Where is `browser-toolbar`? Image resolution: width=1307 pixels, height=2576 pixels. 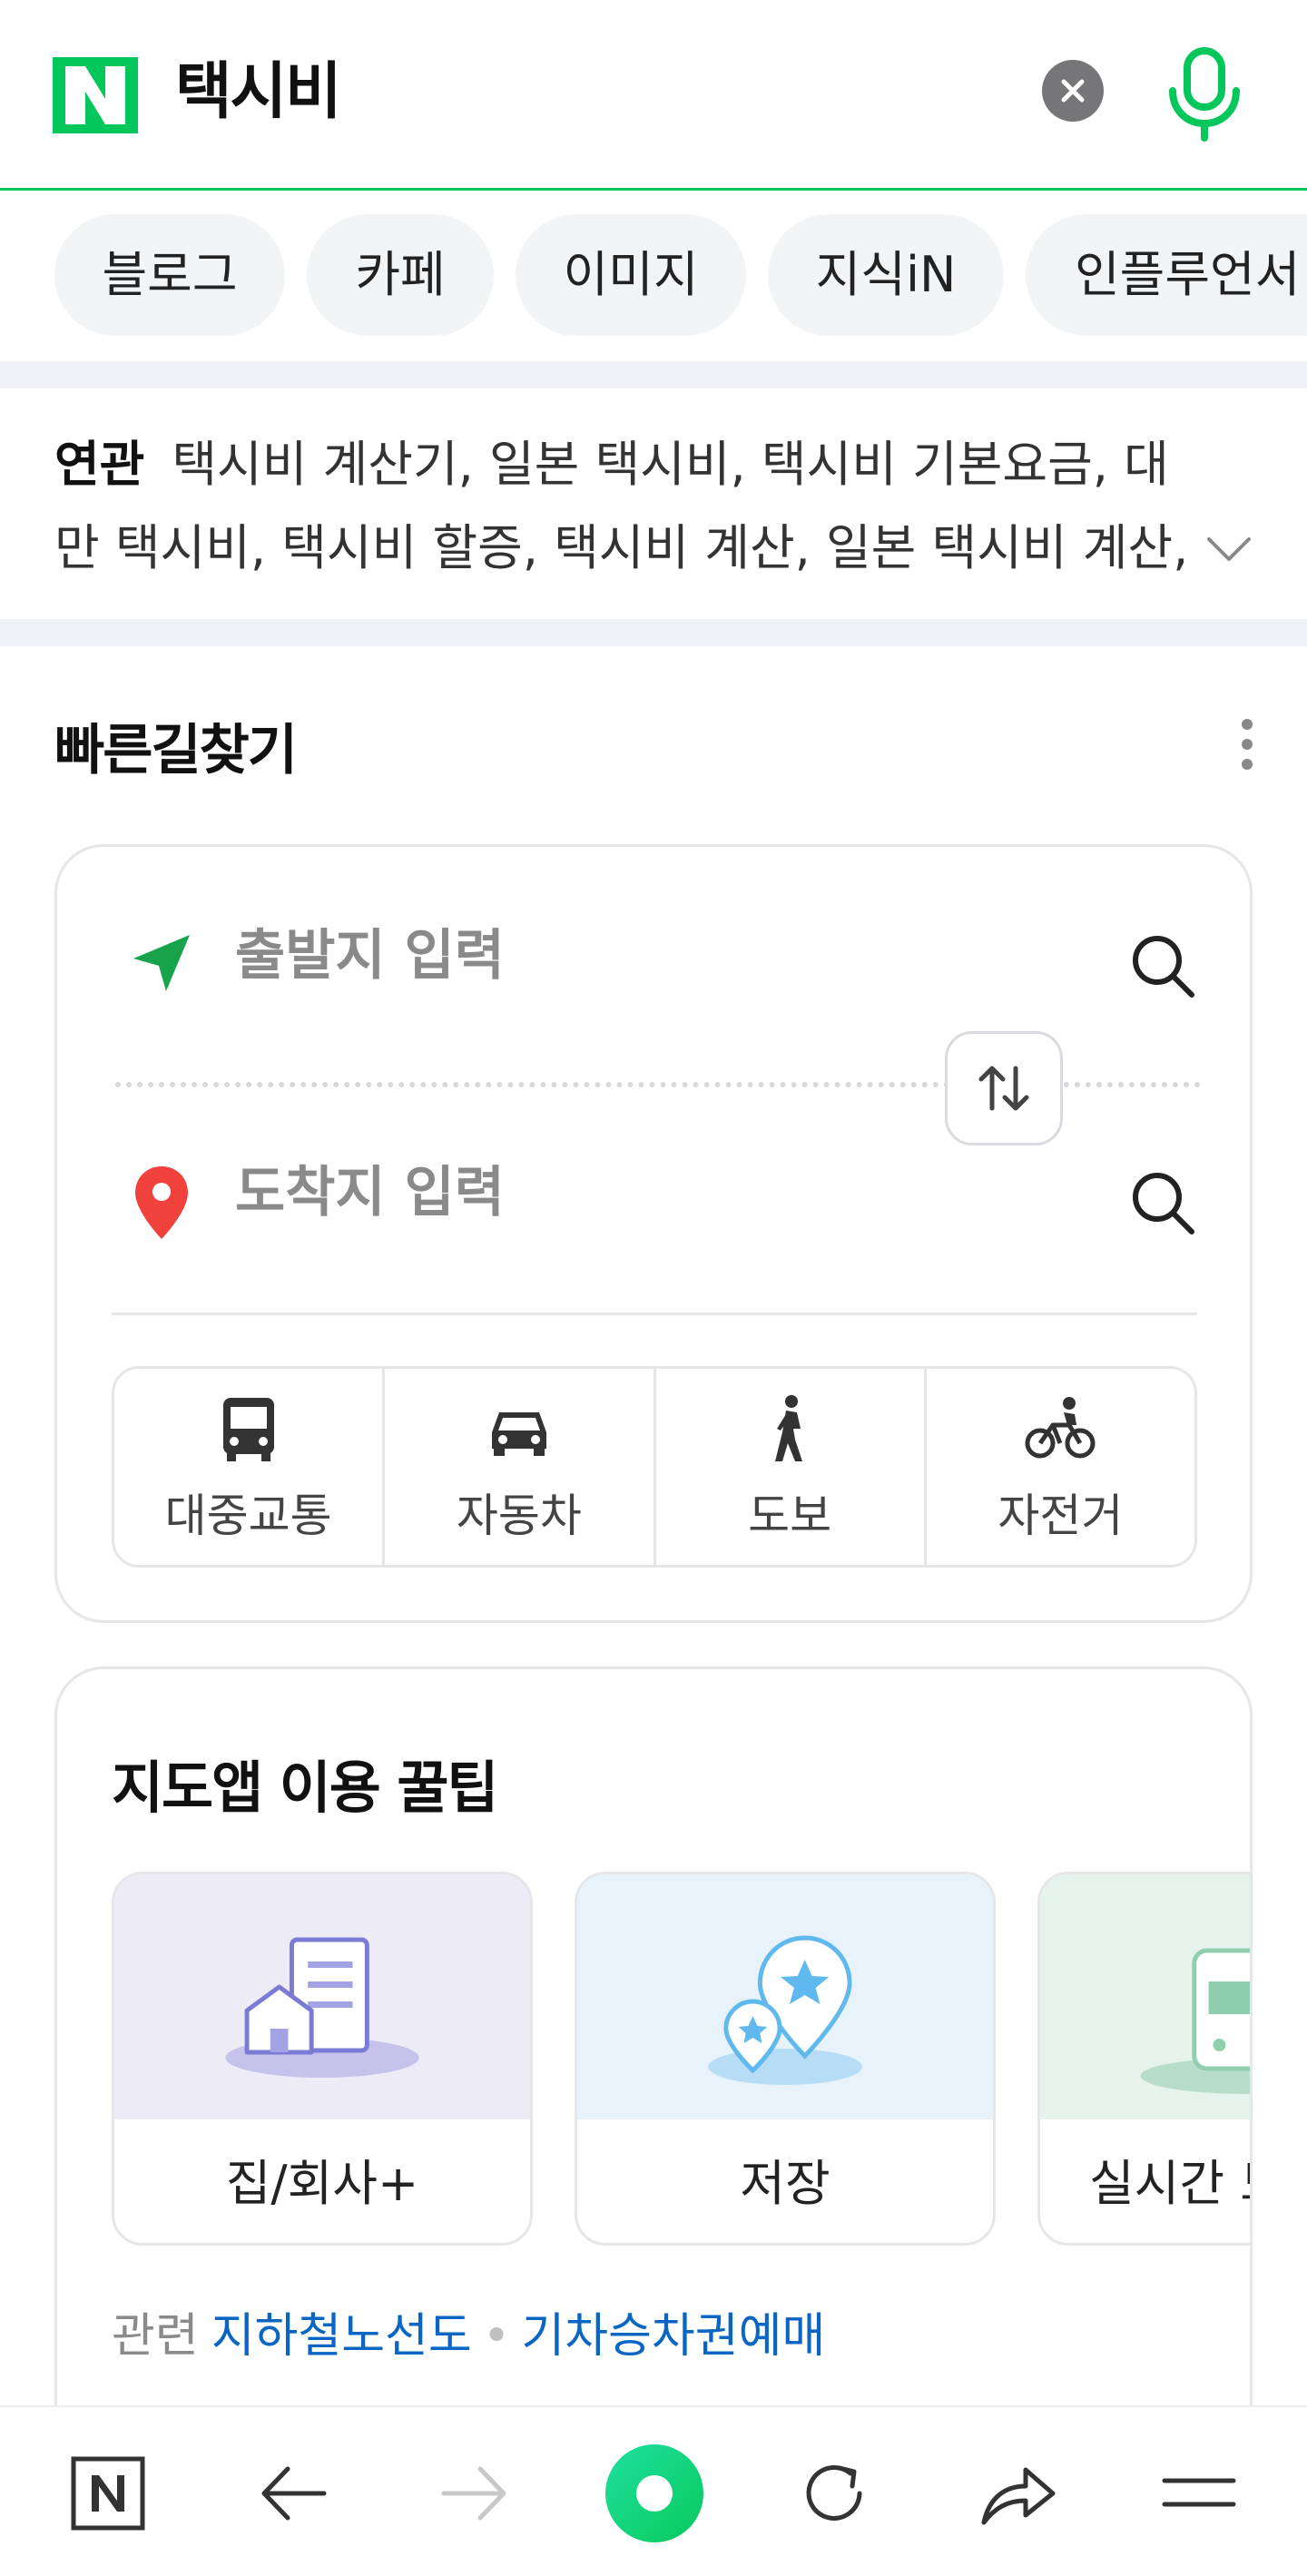 browser-toolbar is located at coordinates (653, 2490).